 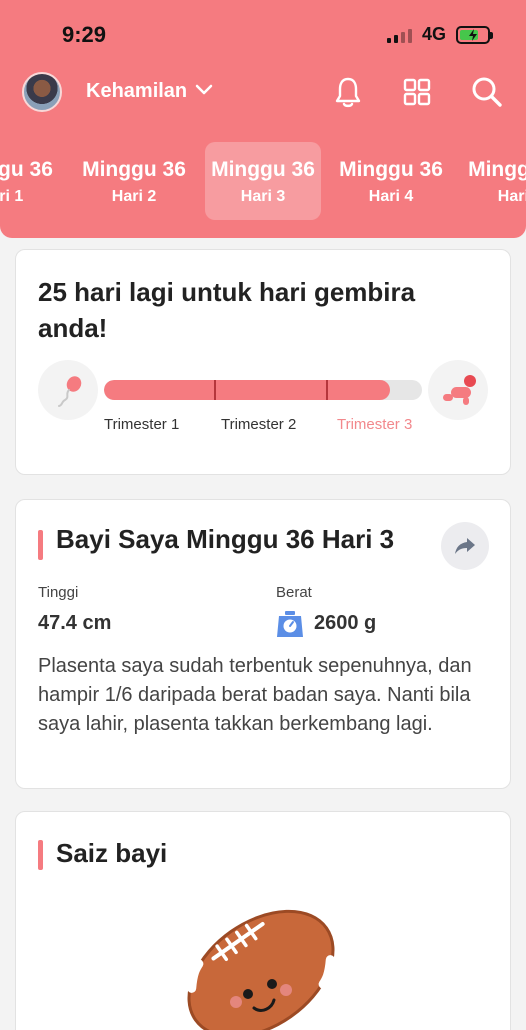 What do you see at coordinates (142, 424) in the screenshot?
I see `trimester-label: Trimester 1` at bounding box center [142, 424].